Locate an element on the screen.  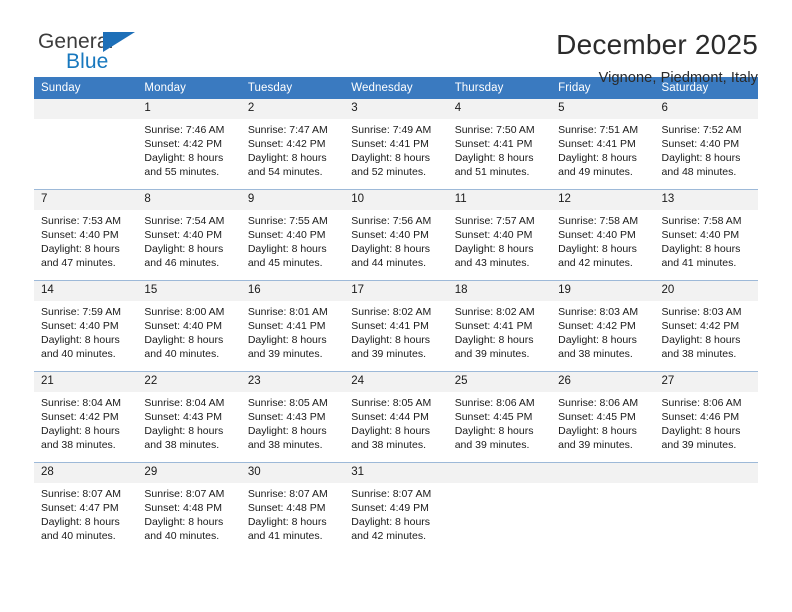
sunrise-time: Sunrise: 7:56 AM is located at coordinates (391, 221).